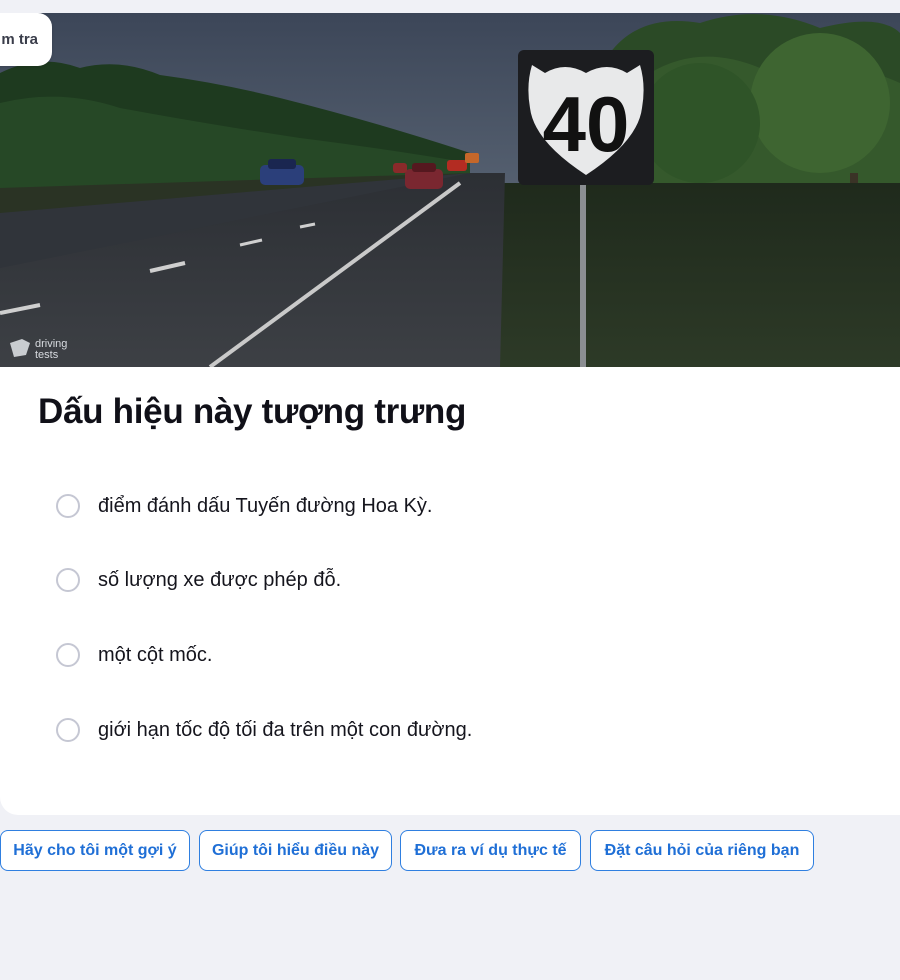  I want to click on answer-option-label: điểm đánh dấu Tuyến đường Hoa Kỳ., so click(265, 505).